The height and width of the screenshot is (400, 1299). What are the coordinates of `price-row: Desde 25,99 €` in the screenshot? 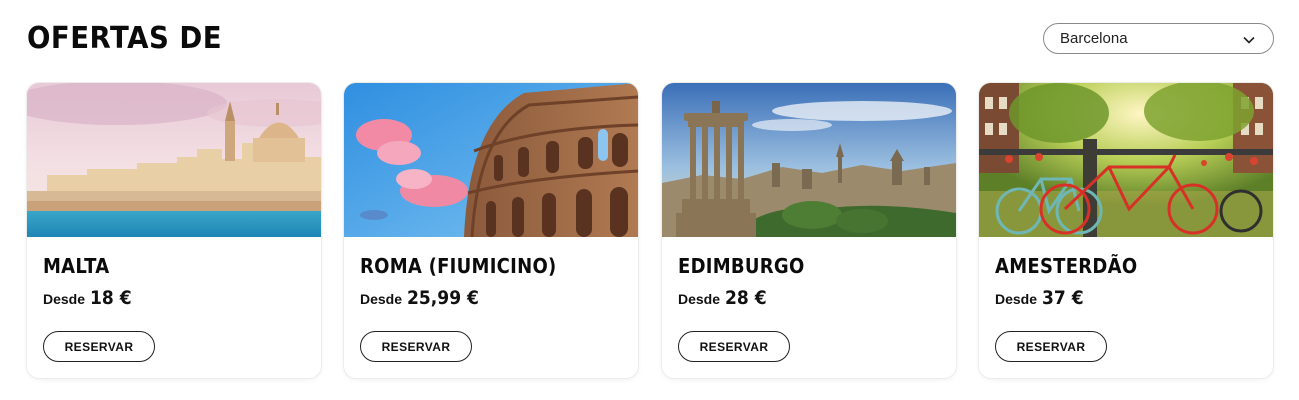 It's located at (423, 298).